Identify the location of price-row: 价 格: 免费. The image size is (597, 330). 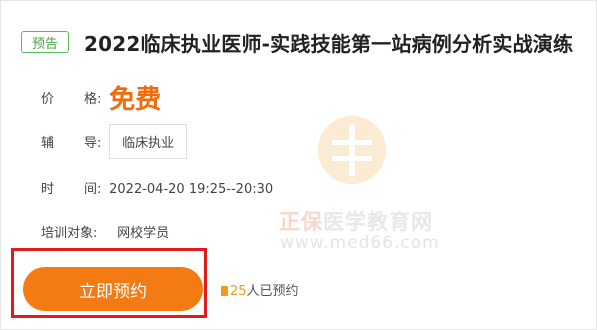
(101, 99).